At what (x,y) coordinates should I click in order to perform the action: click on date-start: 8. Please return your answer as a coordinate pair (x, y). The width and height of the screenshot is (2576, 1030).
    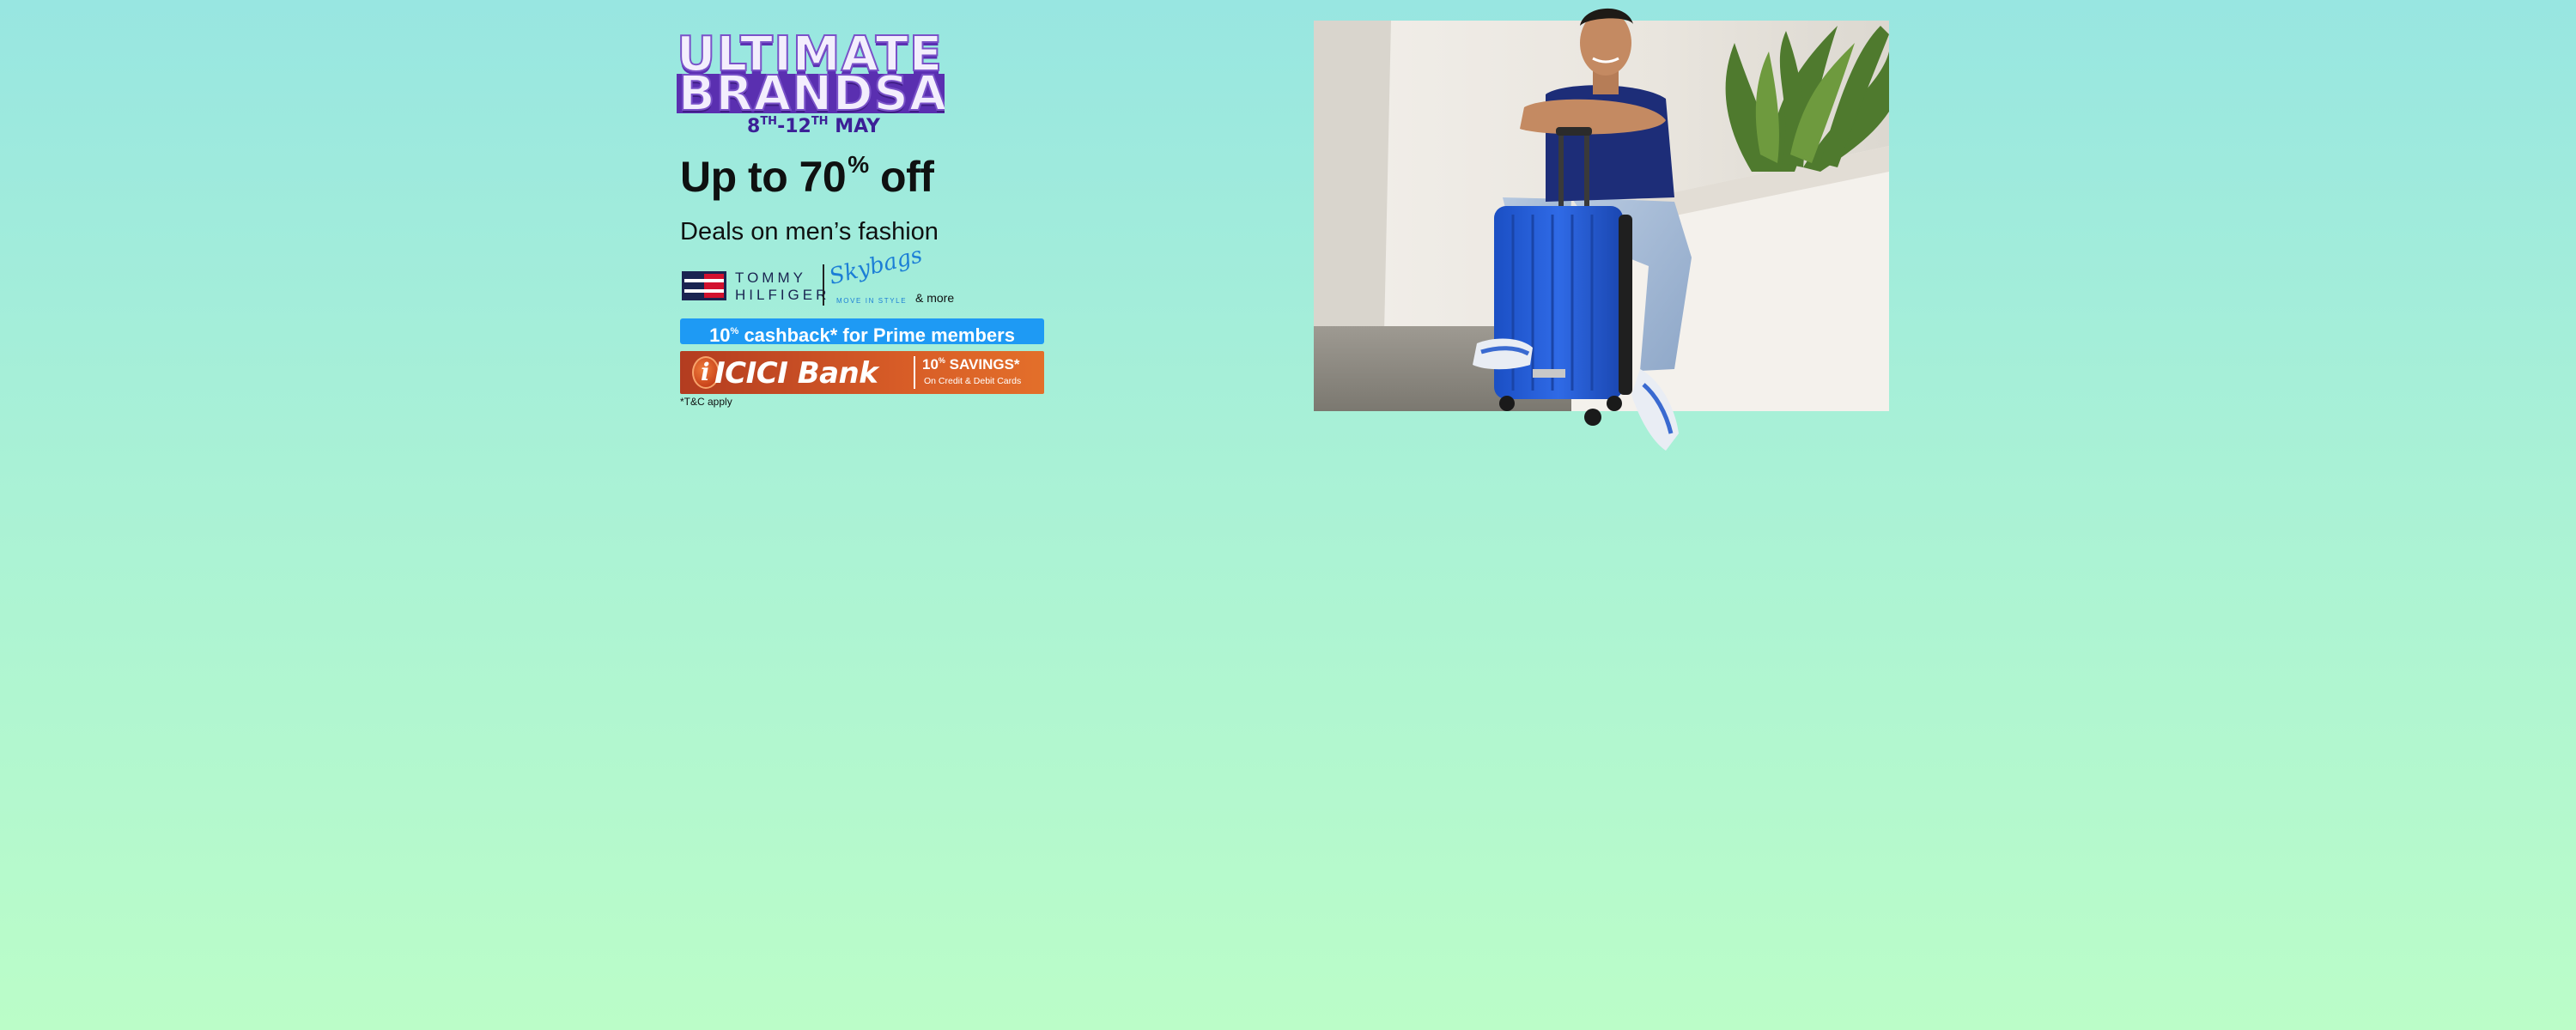
    Looking at the image, I should click on (754, 126).